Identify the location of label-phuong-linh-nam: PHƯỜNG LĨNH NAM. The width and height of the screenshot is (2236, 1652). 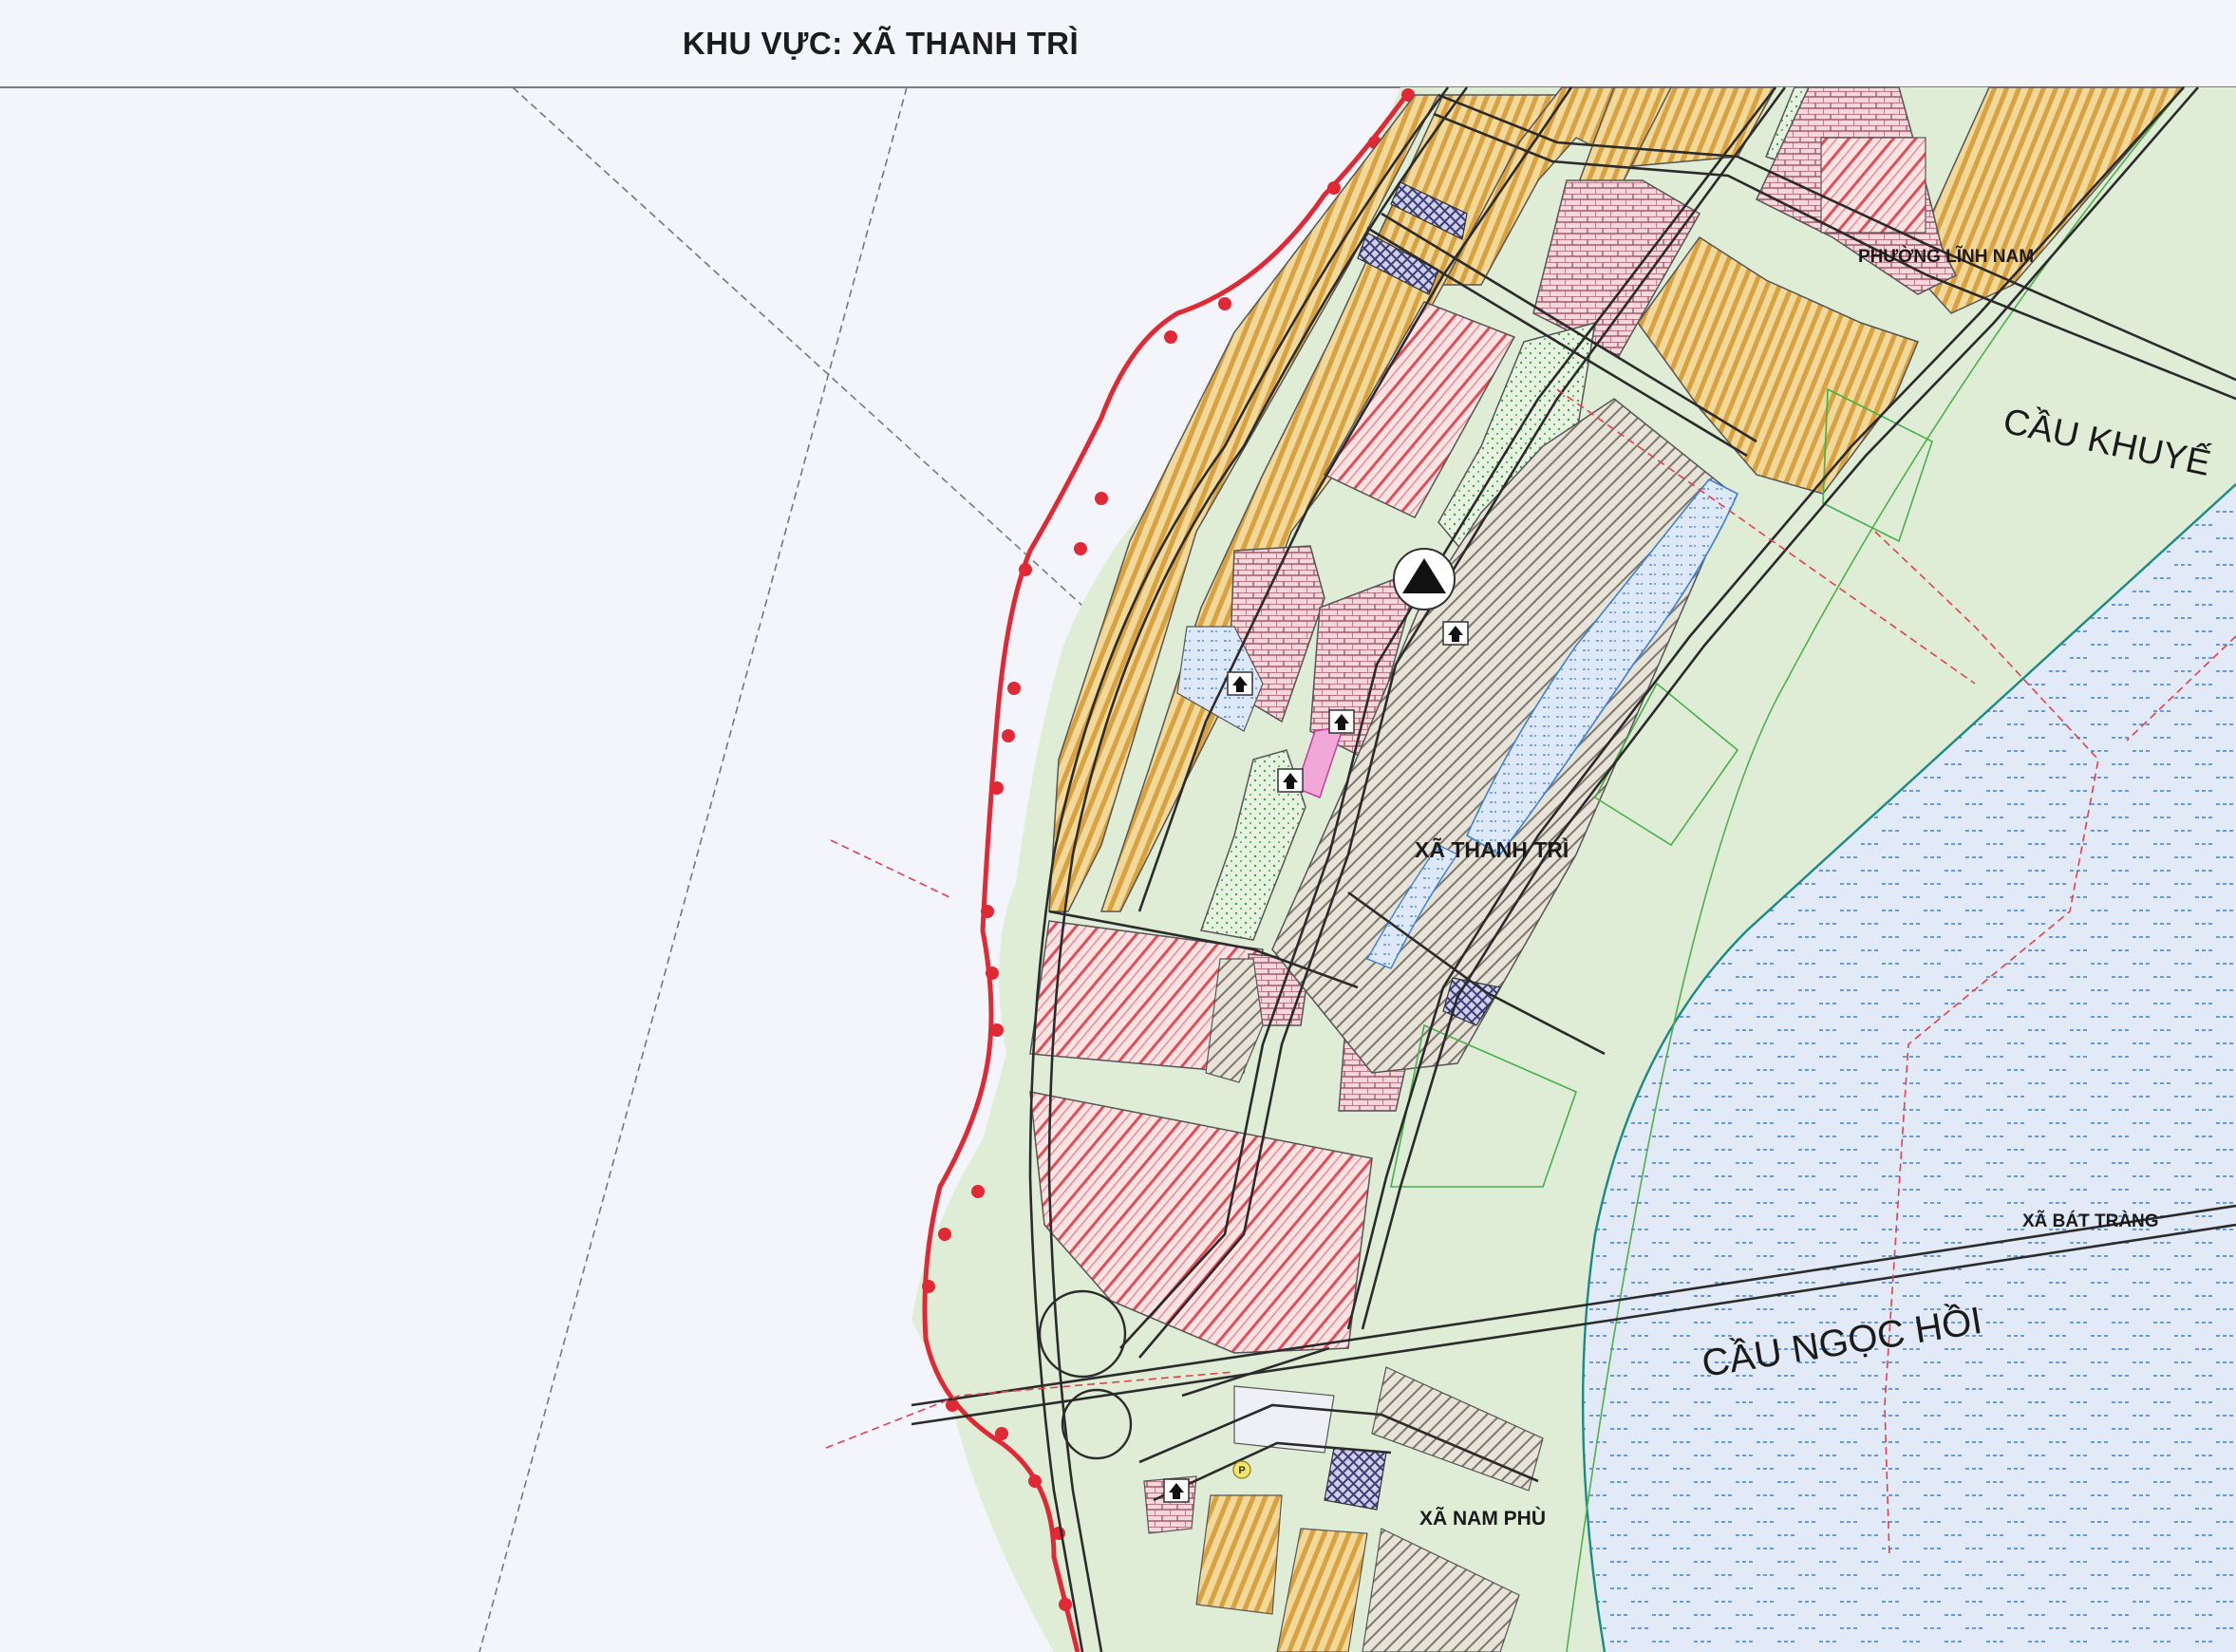
(1946, 256).